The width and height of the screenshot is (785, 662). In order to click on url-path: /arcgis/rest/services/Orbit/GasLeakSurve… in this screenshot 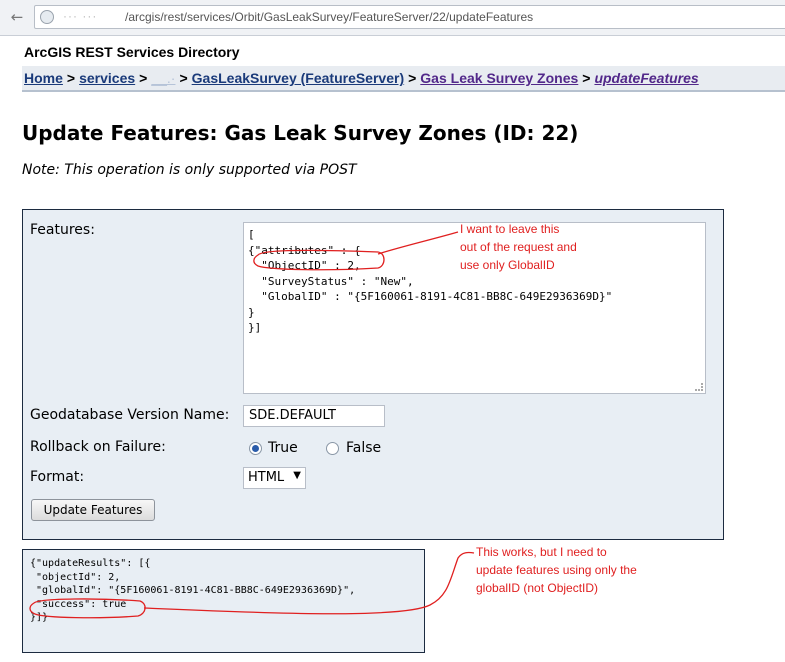, I will do `click(329, 17)`.